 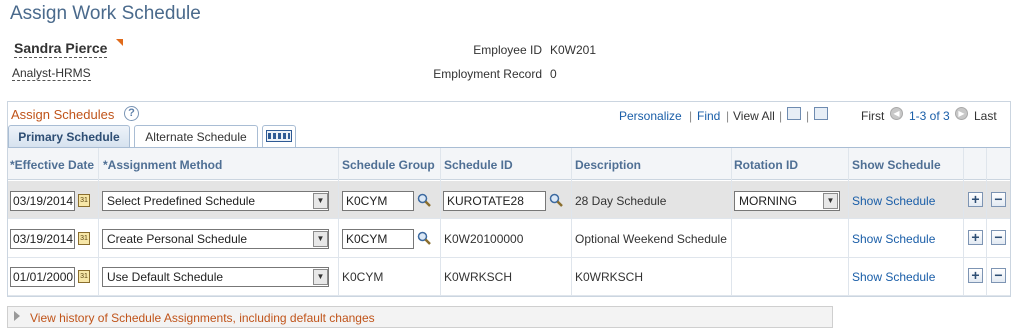 What do you see at coordinates (609, 277) in the screenshot?
I see `description-text: K0WRKSCH` at bounding box center [609, 277].